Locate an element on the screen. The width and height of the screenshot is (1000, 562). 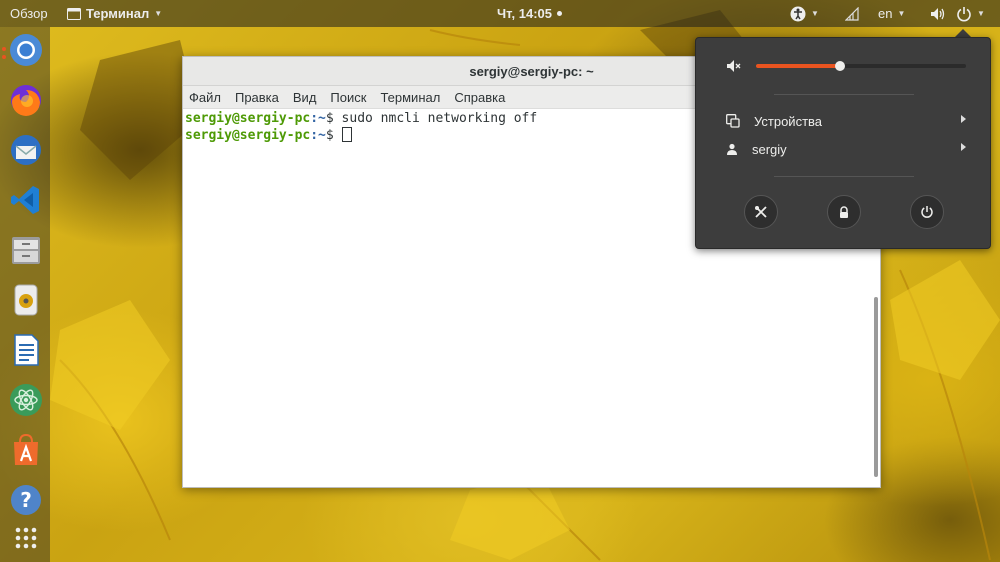
app-menu-label: Терминал is located at coordinates (118, 13).